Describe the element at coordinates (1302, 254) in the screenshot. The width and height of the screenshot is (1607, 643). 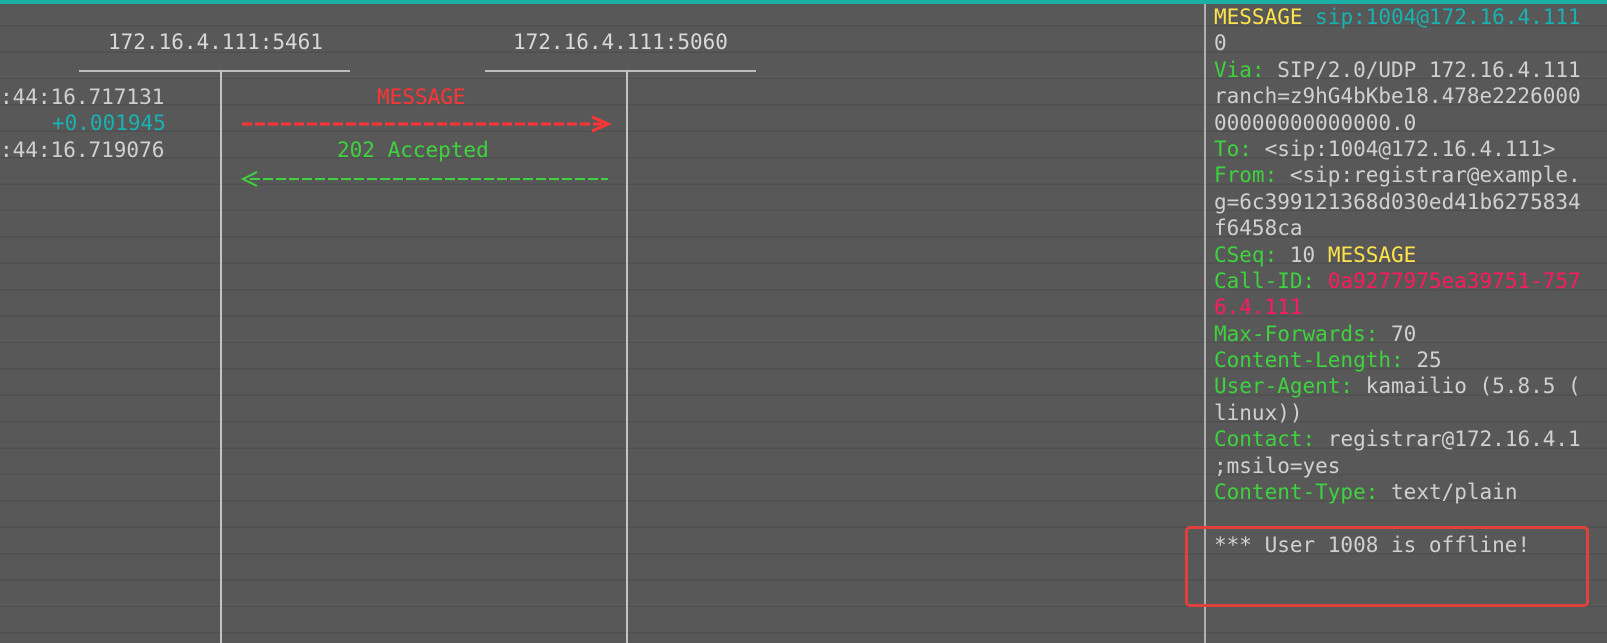
I see `header-value: 10` at that location.